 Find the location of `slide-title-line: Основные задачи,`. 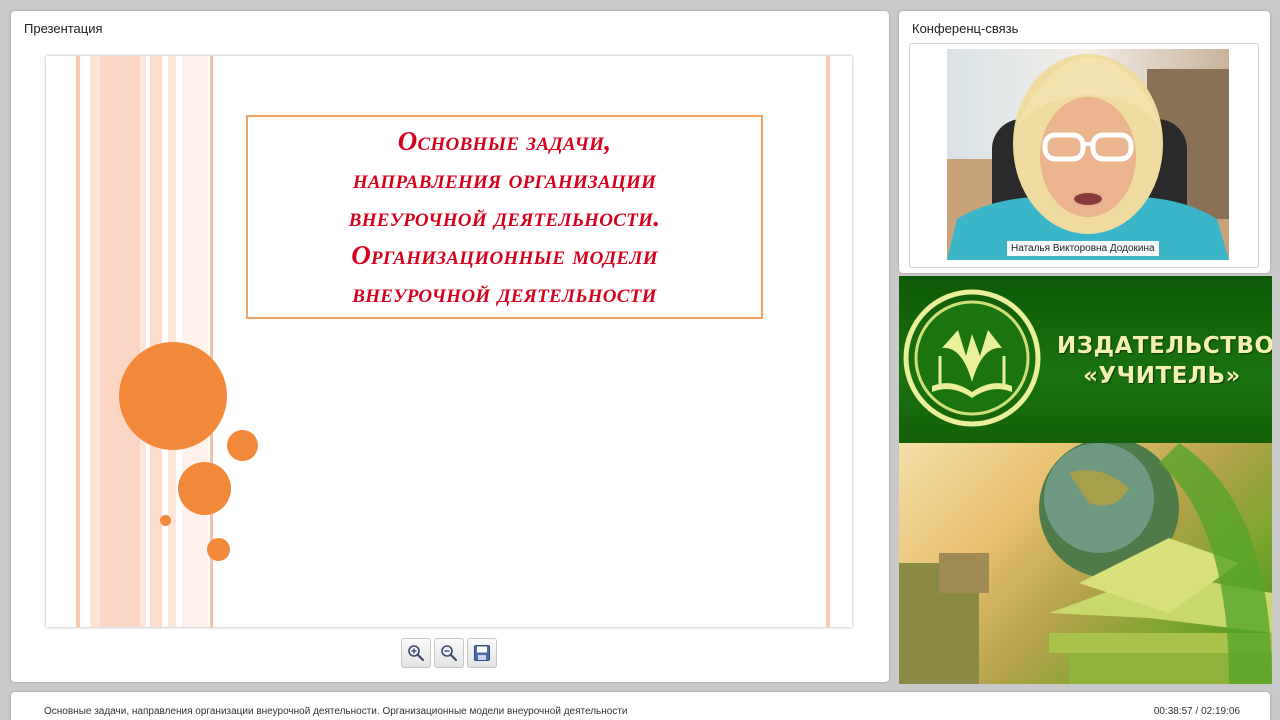

slide-title-line: Основные задачи, is located at coordinates (504, 141).